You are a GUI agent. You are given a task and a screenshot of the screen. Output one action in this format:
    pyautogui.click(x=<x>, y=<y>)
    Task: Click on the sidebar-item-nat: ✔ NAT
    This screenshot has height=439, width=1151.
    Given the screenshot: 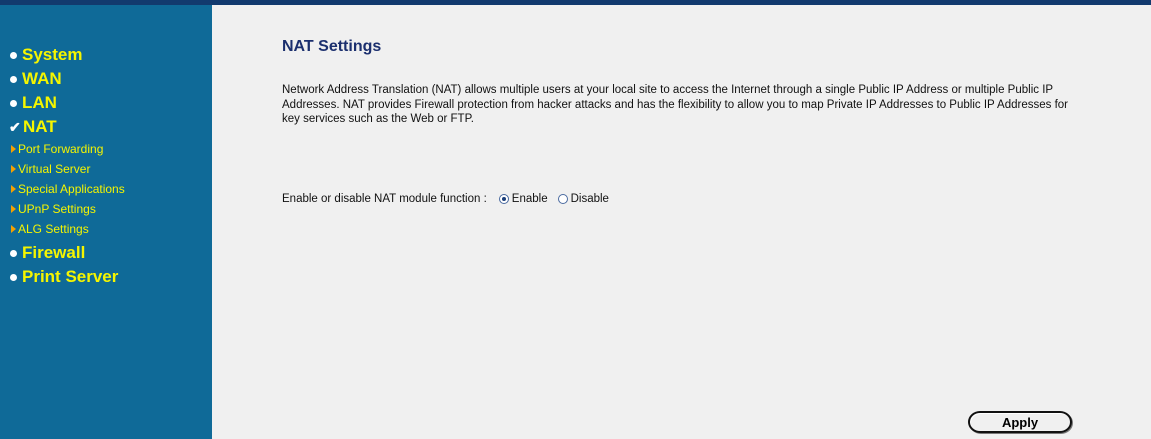 What is the action you would take?
    pyautogui.click(x=67, y=127)
    